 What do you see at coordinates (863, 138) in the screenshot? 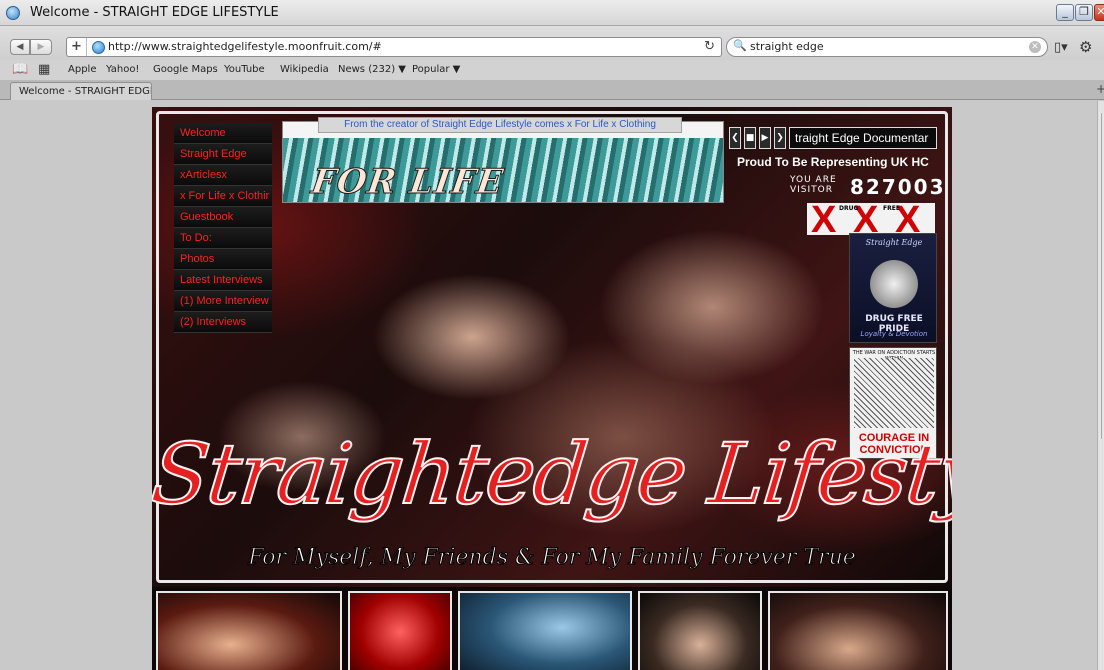
I see `player-track-title: traight Edge Documentar` at bounding box center [863, 138].